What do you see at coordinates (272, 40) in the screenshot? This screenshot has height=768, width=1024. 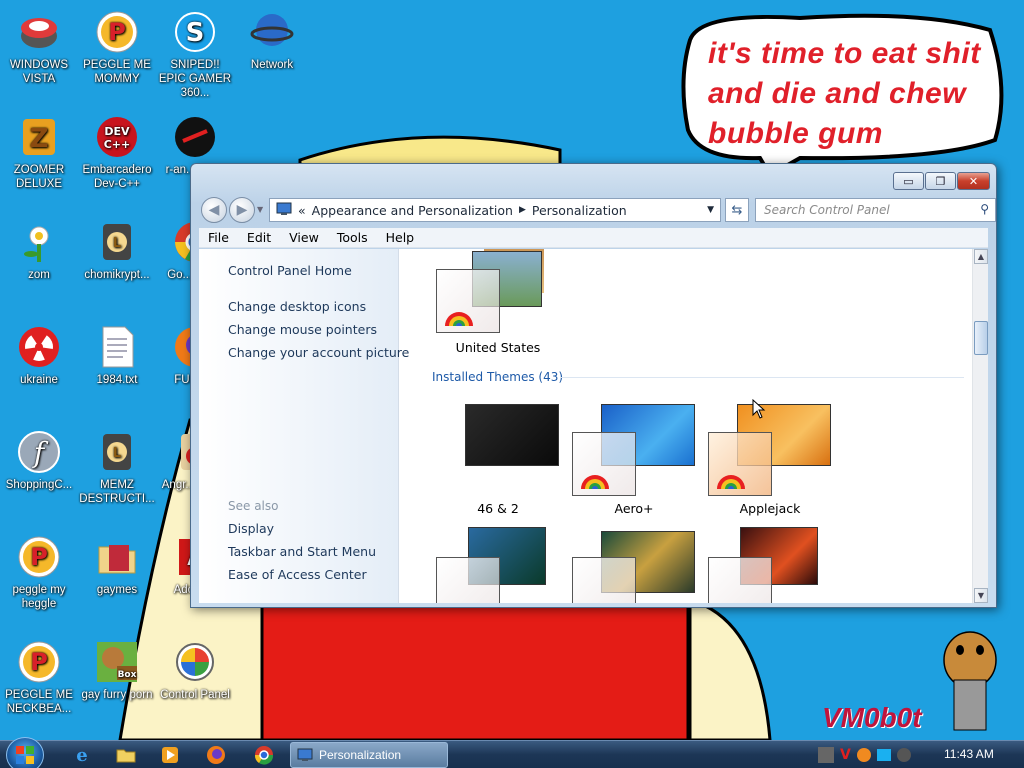 I see `desktop-icon-network: Network` at bounding box center [272, 40].